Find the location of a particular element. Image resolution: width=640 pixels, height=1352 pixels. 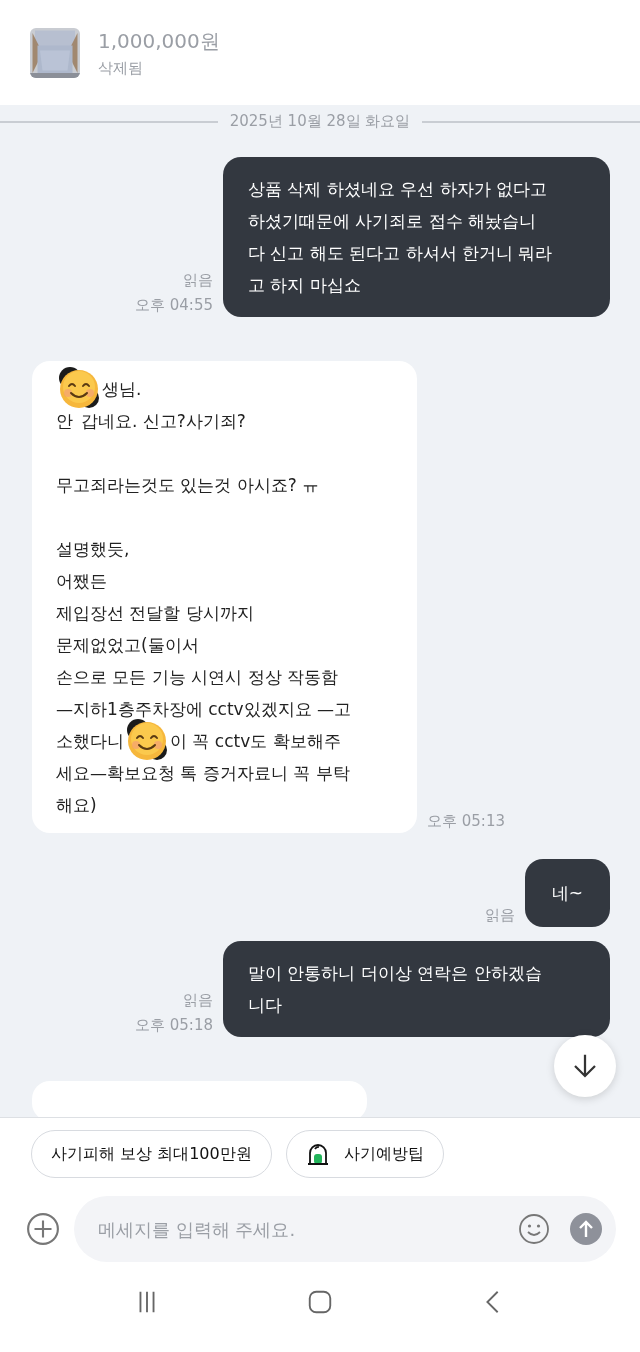

add-icon is located at coordinates (43, 1229).